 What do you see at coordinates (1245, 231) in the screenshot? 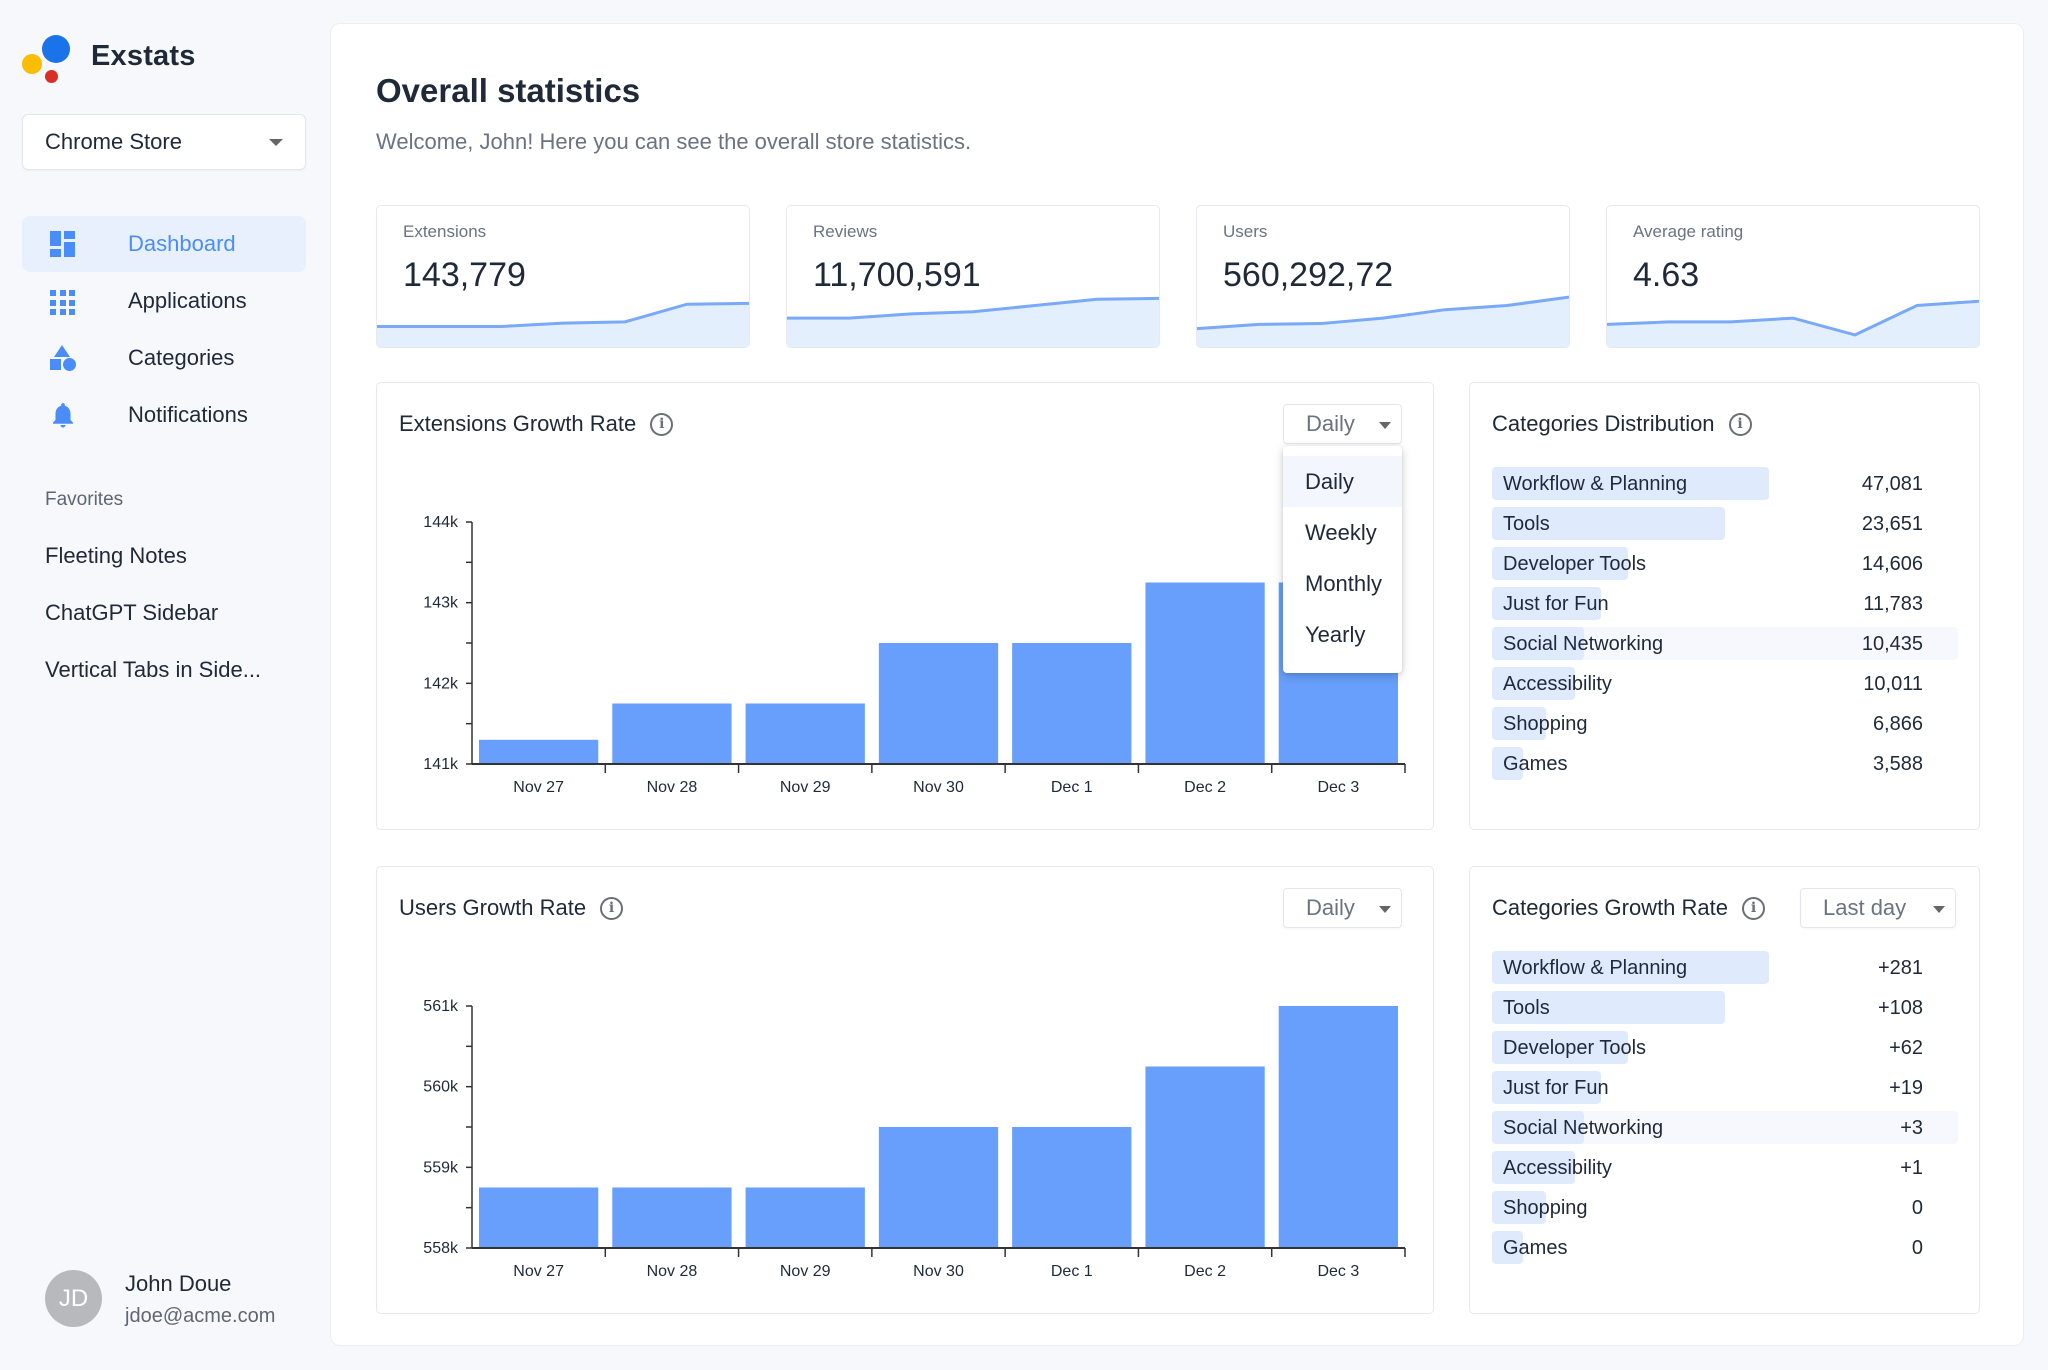
I see `stat-label: Users` at bounding box center [1245, 231].